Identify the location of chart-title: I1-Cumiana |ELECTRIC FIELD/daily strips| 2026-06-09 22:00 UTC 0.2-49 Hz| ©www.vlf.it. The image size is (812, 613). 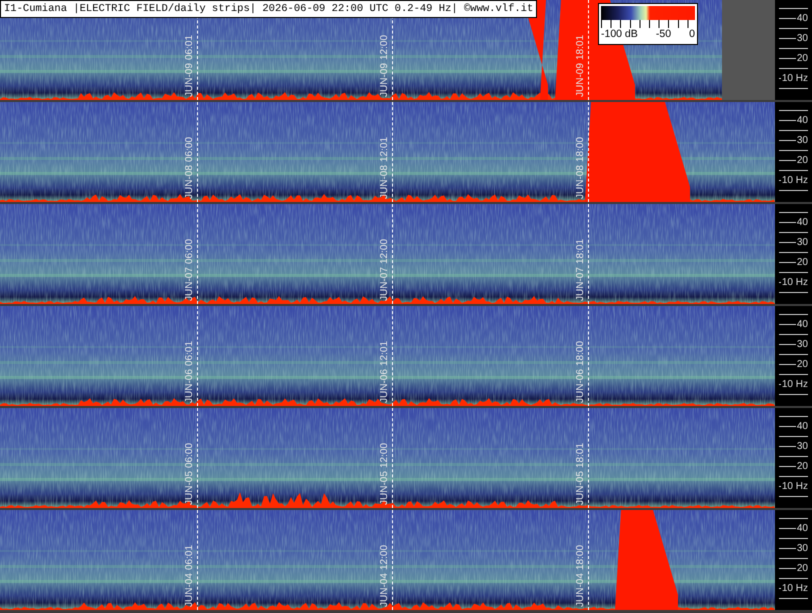
(269, 9).